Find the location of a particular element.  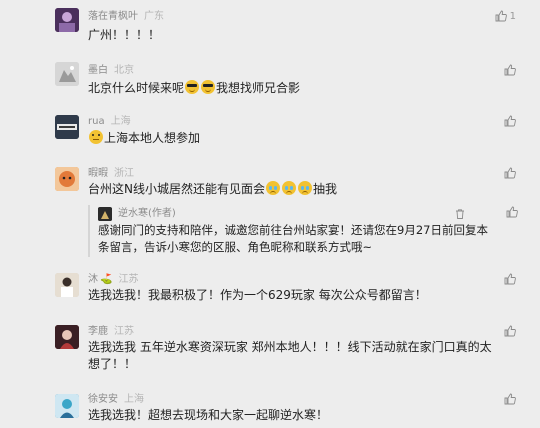

like-count: 1 is located at coordinates (512, 16).